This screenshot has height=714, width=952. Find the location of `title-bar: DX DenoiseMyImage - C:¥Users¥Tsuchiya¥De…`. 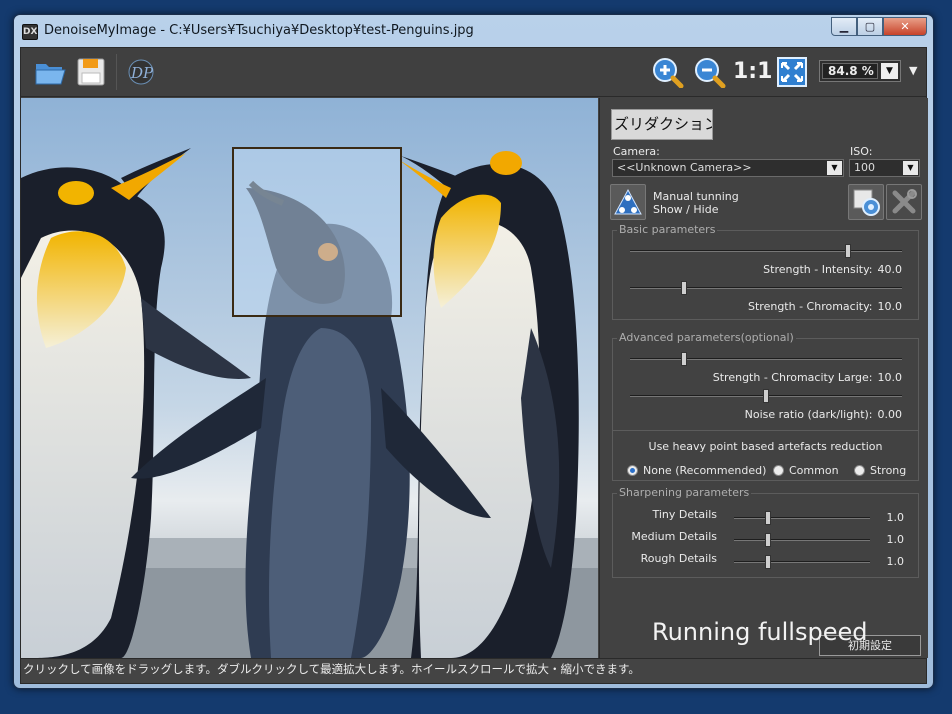

title-bar: DX DenoiseMyImage - C:¥Users¥Tsuchiya¥De… is located at coordinates (473, 31).